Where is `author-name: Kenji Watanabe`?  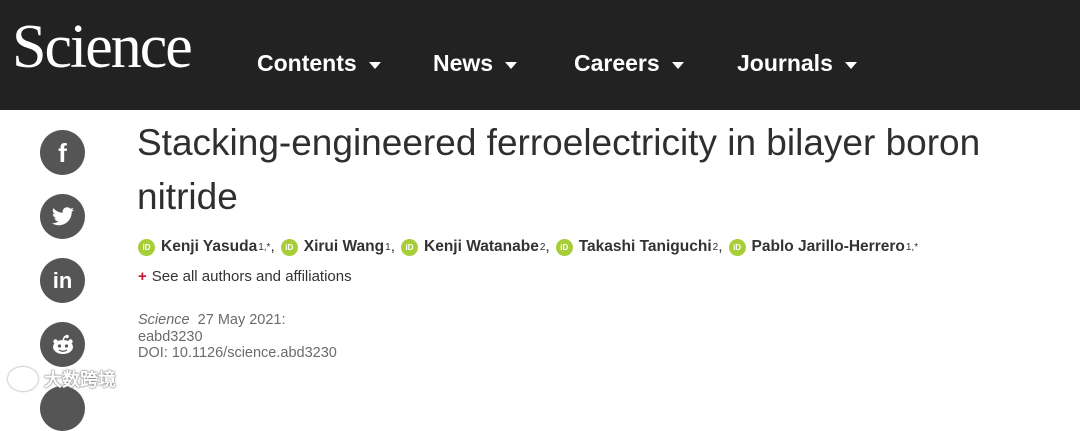
author-name: Kenji Watanabe is located at coordinates (481, 247).